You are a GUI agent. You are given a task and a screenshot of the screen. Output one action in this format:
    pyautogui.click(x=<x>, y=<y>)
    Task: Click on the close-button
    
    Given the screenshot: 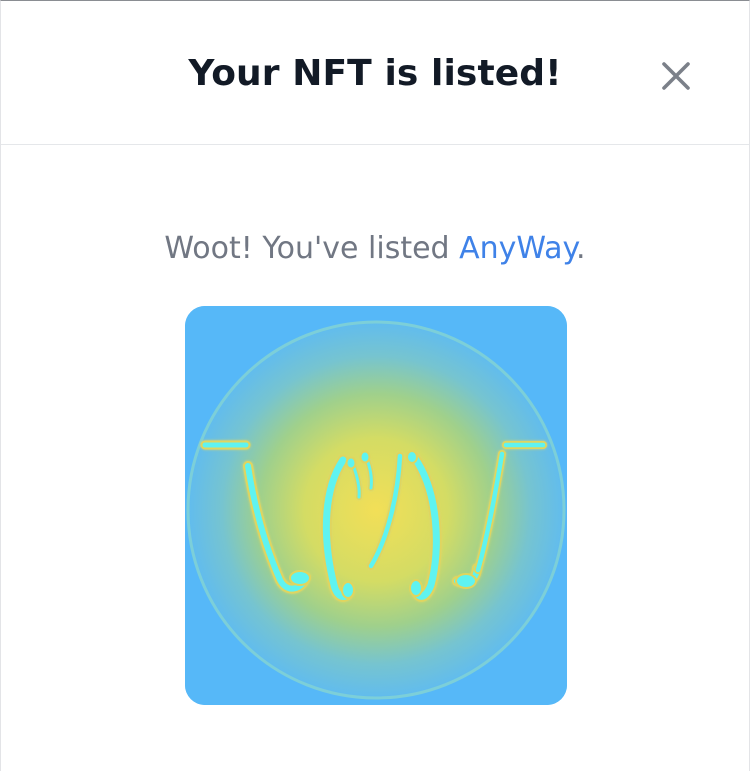 What is the action you would take?
    pyautogui.click(x=676, y=76)
    